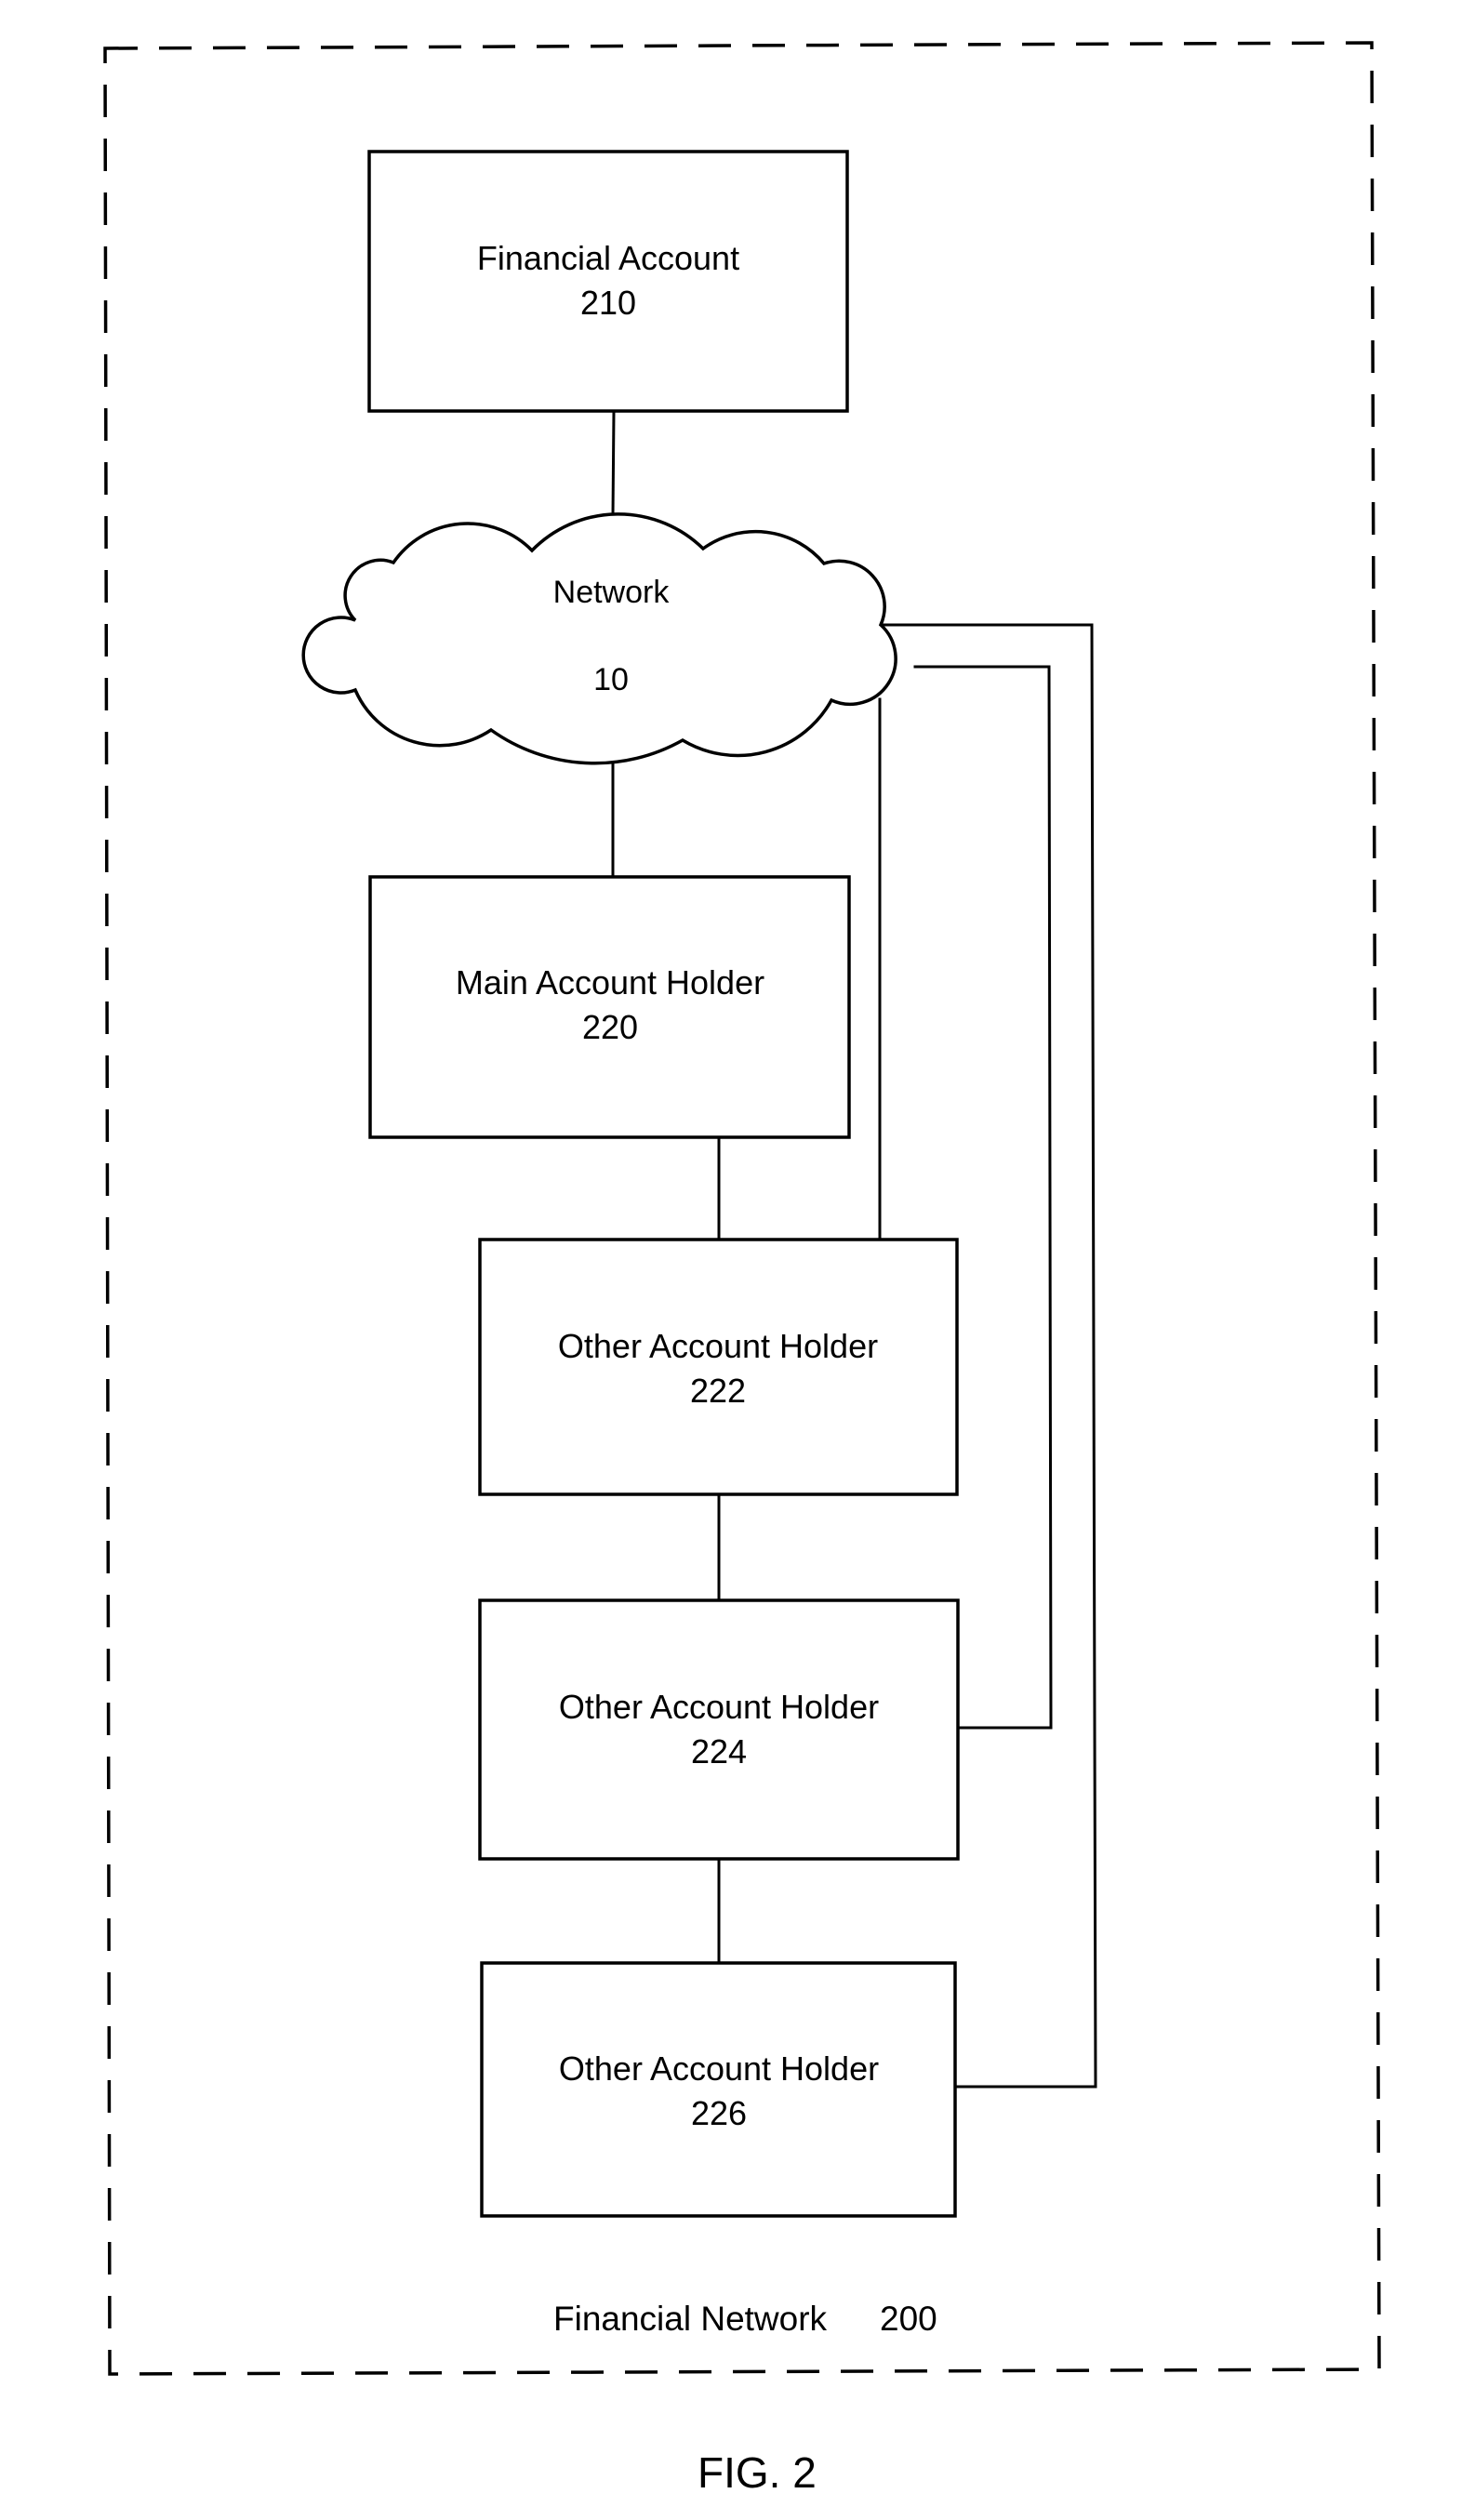  What do you see at coordinates (719, 2068) in the screenshot?
I see `other-account-holder-226-label: Other Account Holder` at bounding box center [719, 2068].